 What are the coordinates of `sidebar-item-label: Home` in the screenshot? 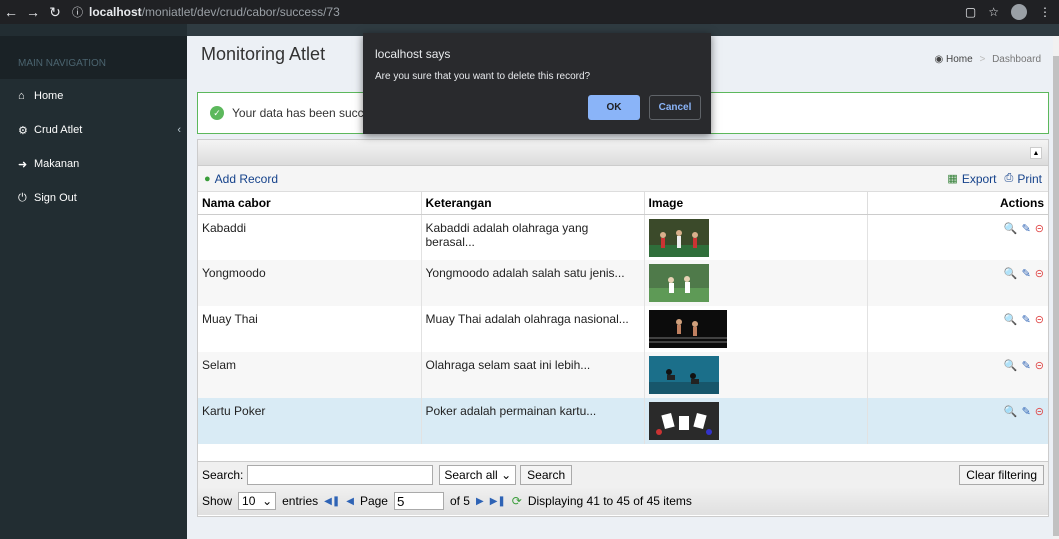 It's located at (49, 96).